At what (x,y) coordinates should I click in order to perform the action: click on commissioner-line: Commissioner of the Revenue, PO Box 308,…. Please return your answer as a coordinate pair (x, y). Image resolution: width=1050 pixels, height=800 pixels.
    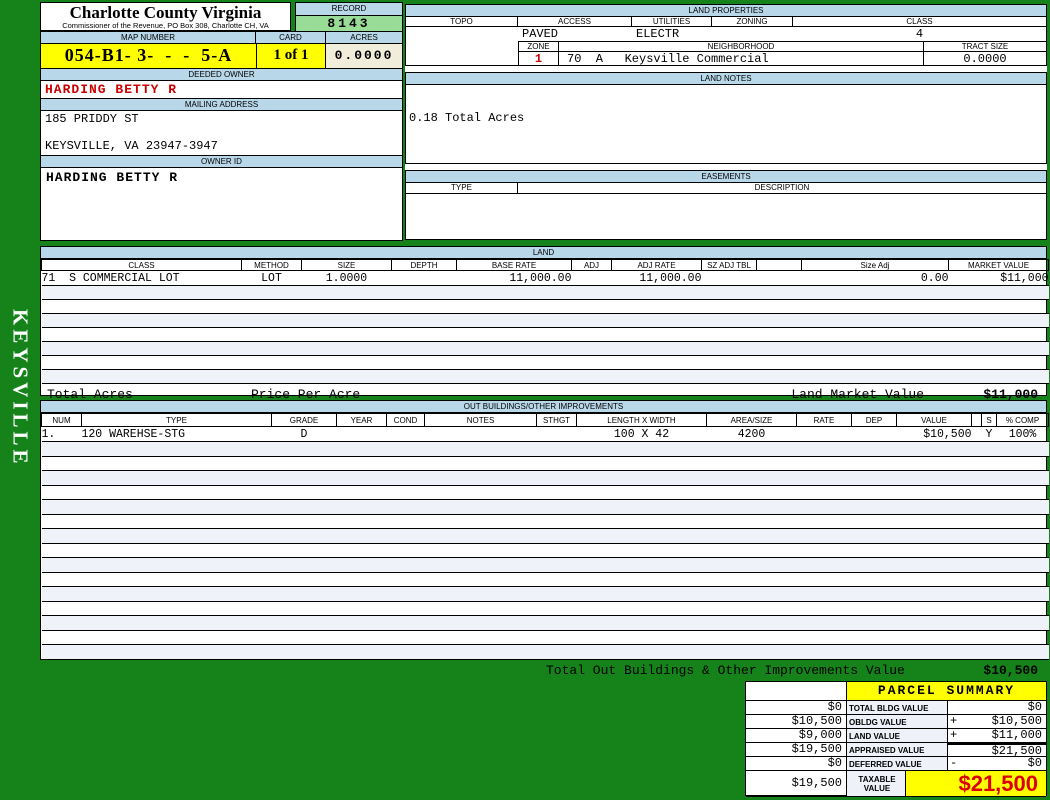
    Looking at the image, I should click on (165, 25).